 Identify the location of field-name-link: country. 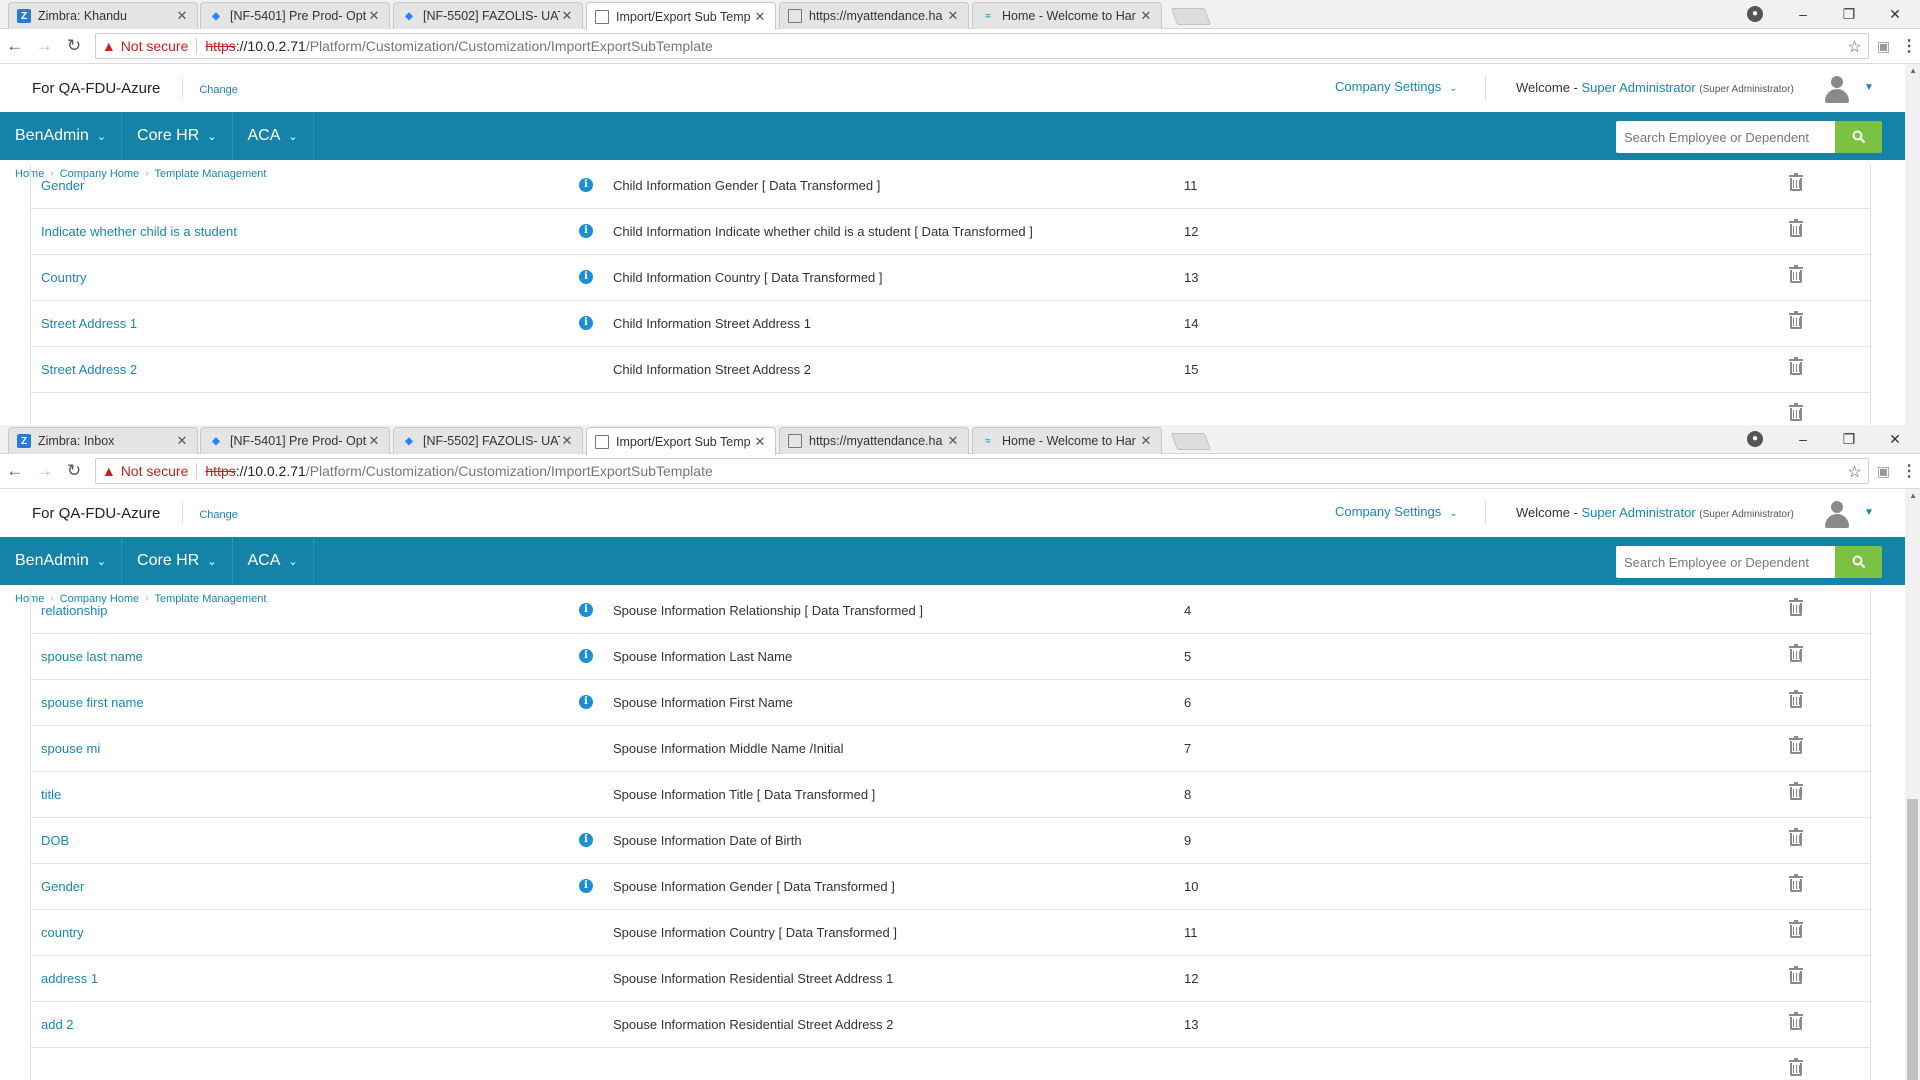
(62, 932).